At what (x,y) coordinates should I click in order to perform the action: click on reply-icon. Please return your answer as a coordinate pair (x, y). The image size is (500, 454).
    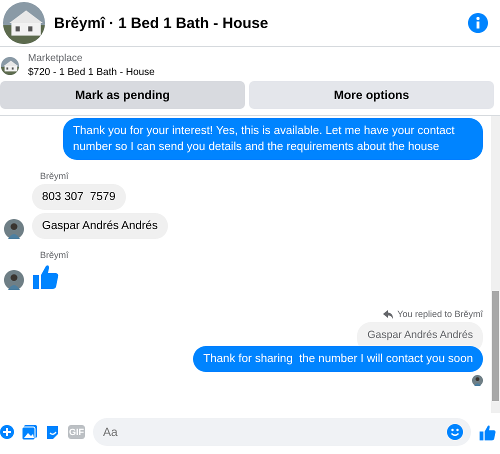
    Looking at the image, I should click on (388, 314).